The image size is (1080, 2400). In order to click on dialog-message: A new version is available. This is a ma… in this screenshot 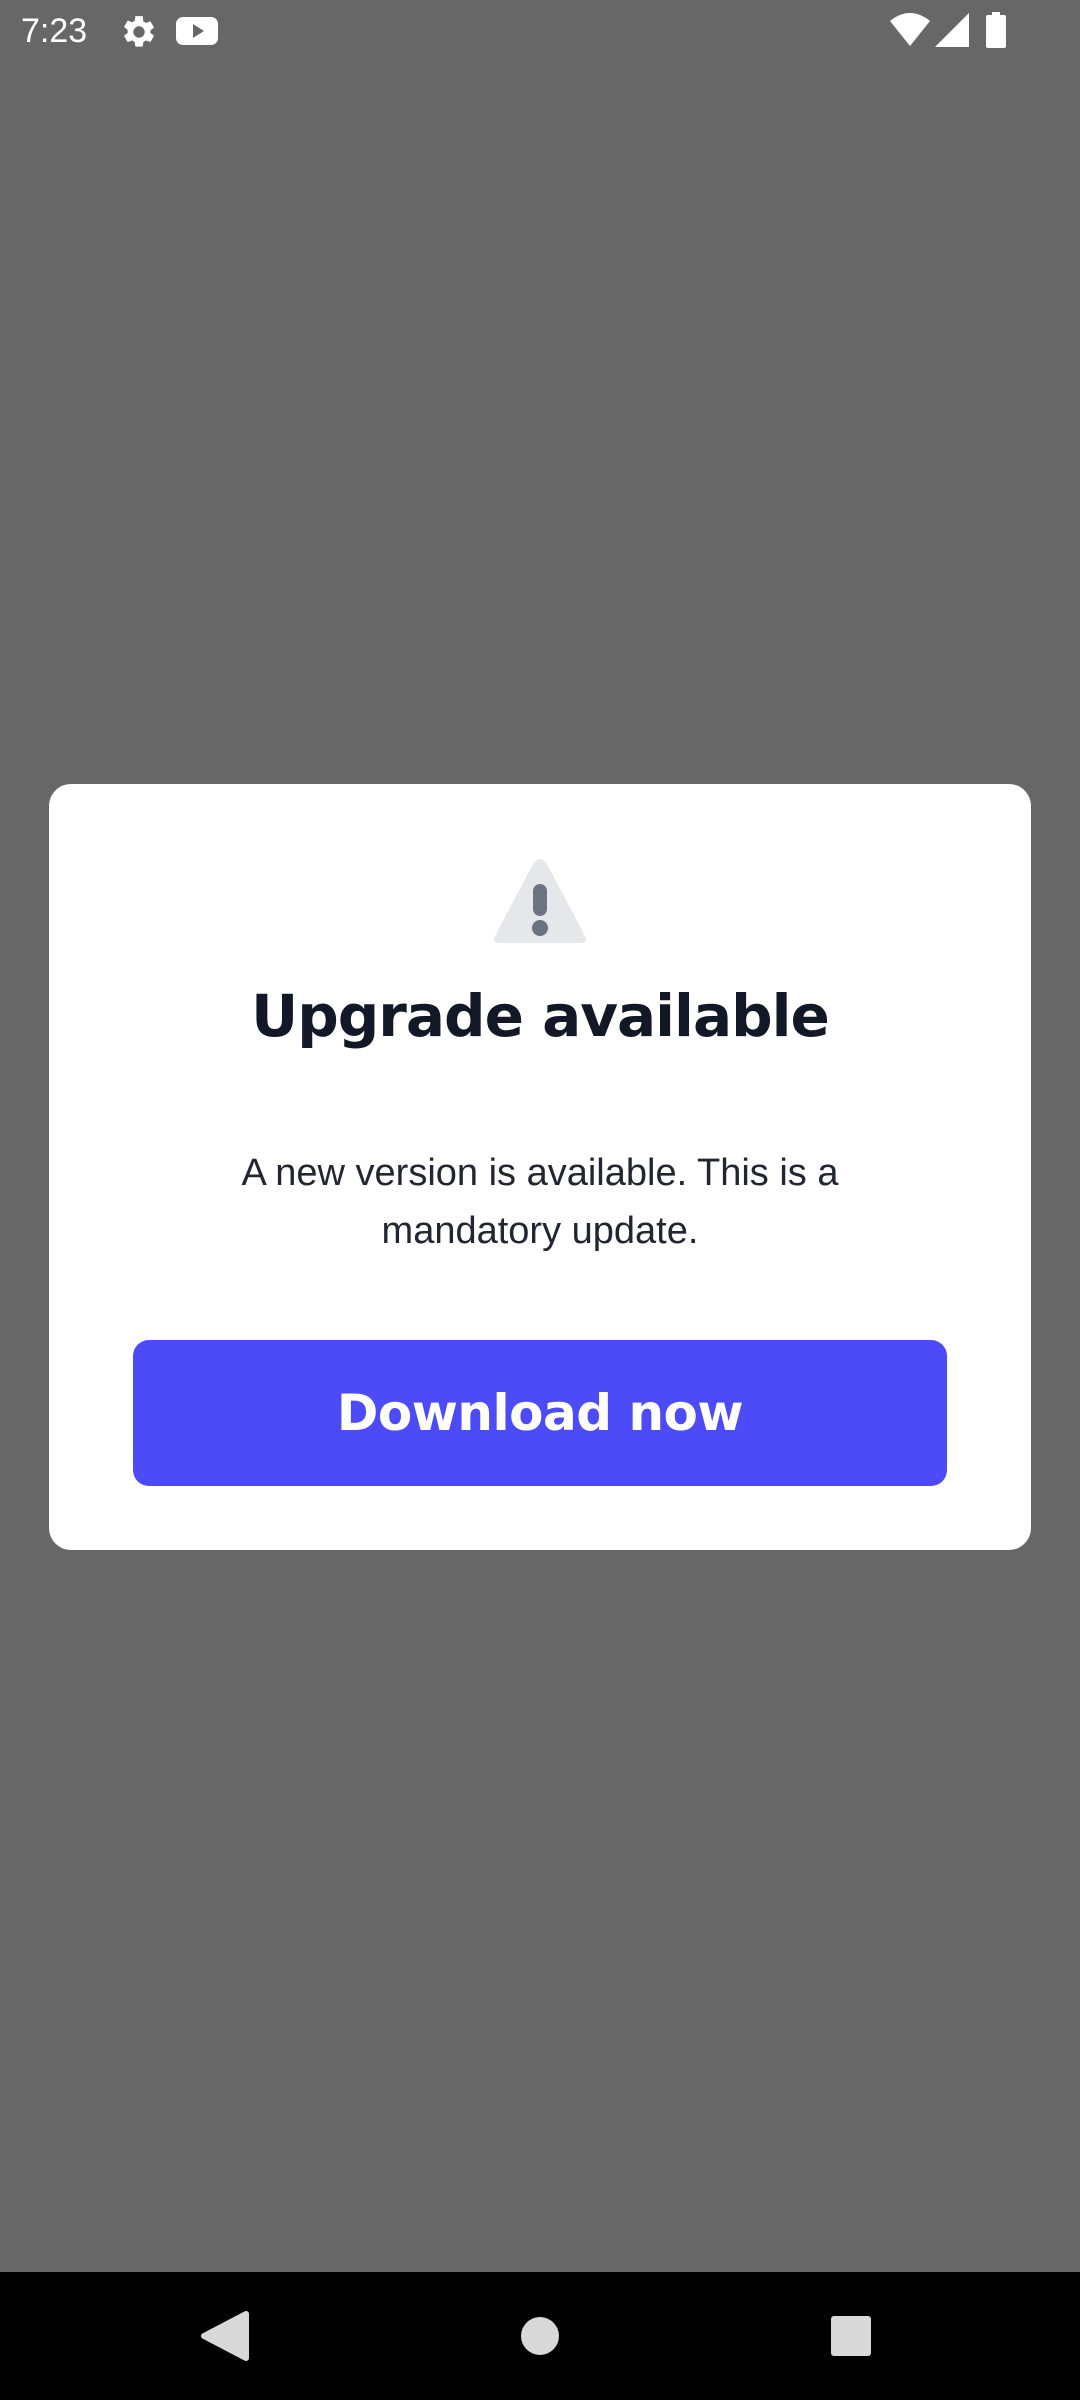, I will do `click(540, 1202)`.